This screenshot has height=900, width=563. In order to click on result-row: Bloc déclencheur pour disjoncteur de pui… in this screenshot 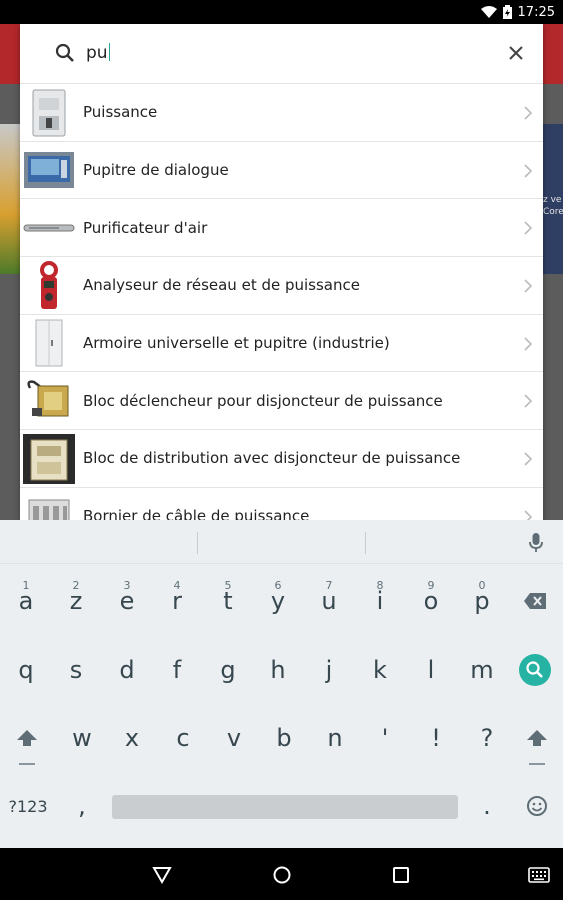, I will do `click(281, 401)`.